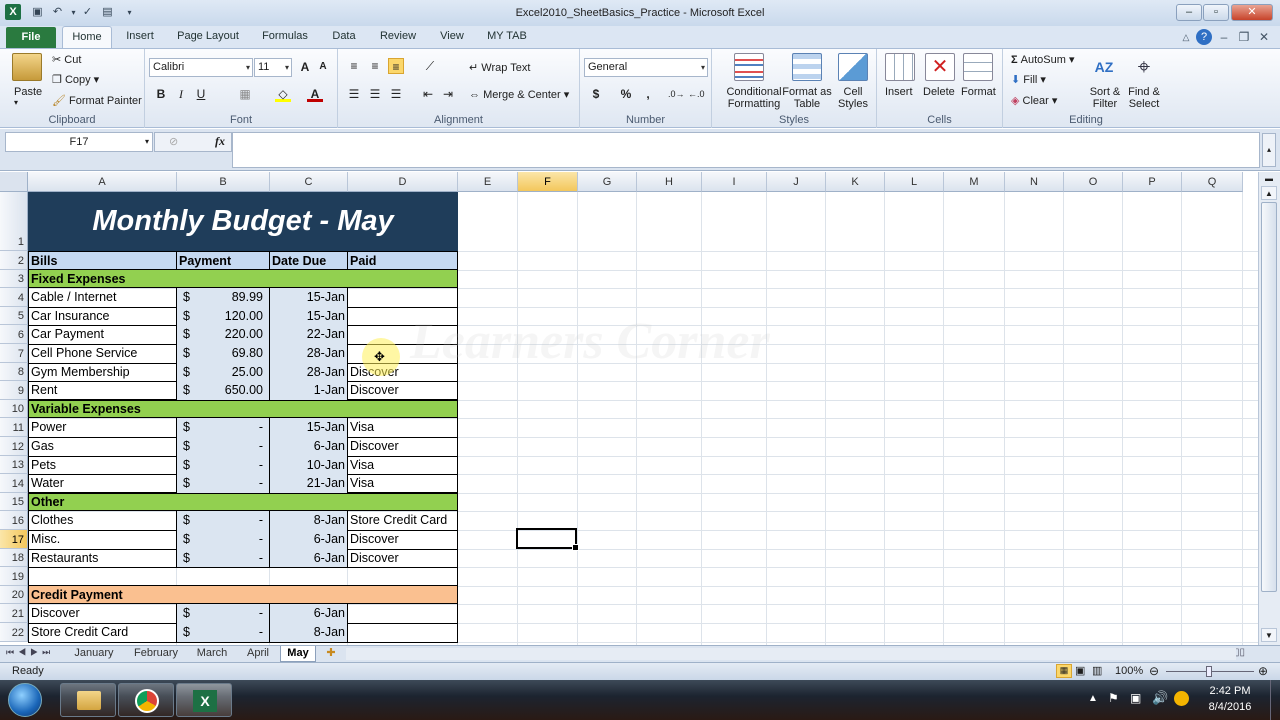 This screenshot has height=720, width=1280. I want to click on cell-payment: $69.80, so click(223, 354).